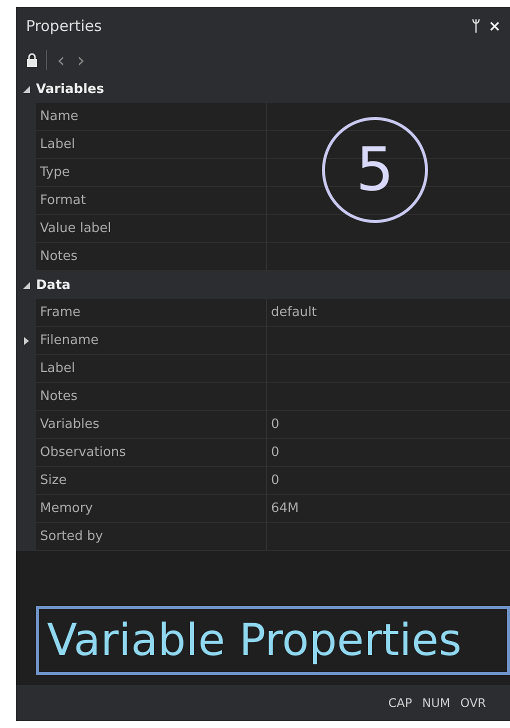 Image resolution: width=510 pixels, height=728 pixels. What do you see at coordinates (494, 26) in the screenshot?
I see `close-button: ×` at bounding box center [494, 26].